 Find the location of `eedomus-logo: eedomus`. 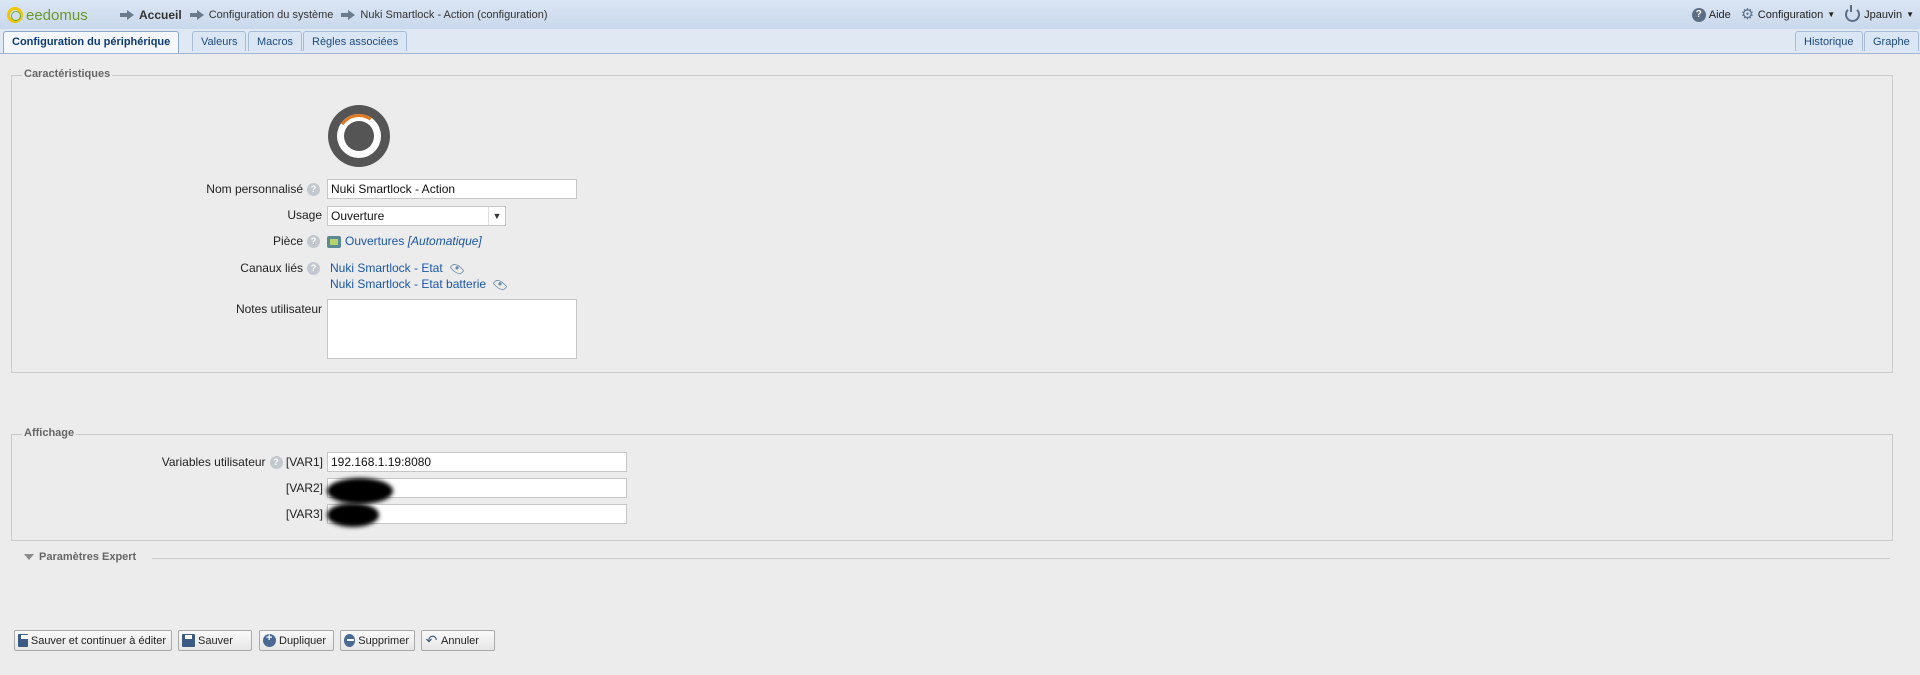

eedomus-logo: eedomus is located at coordinates (47, 15).